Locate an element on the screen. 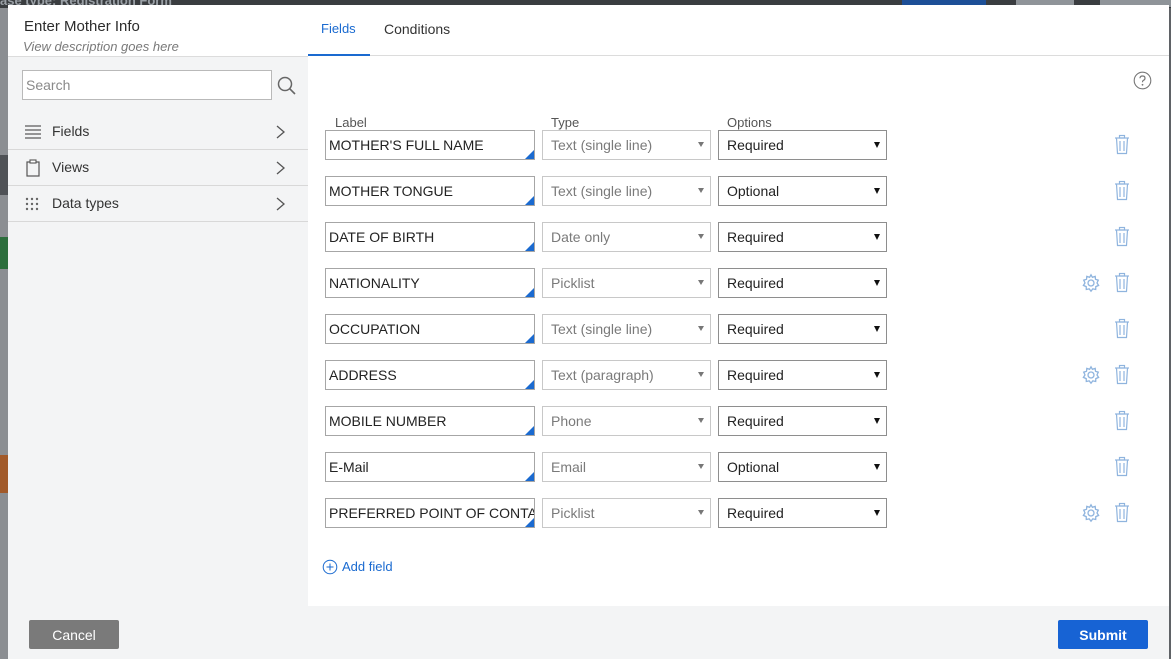 This screenshot has height=659, width=1171. field-label-input: ADDRESS is located at coordinates (430, 375).